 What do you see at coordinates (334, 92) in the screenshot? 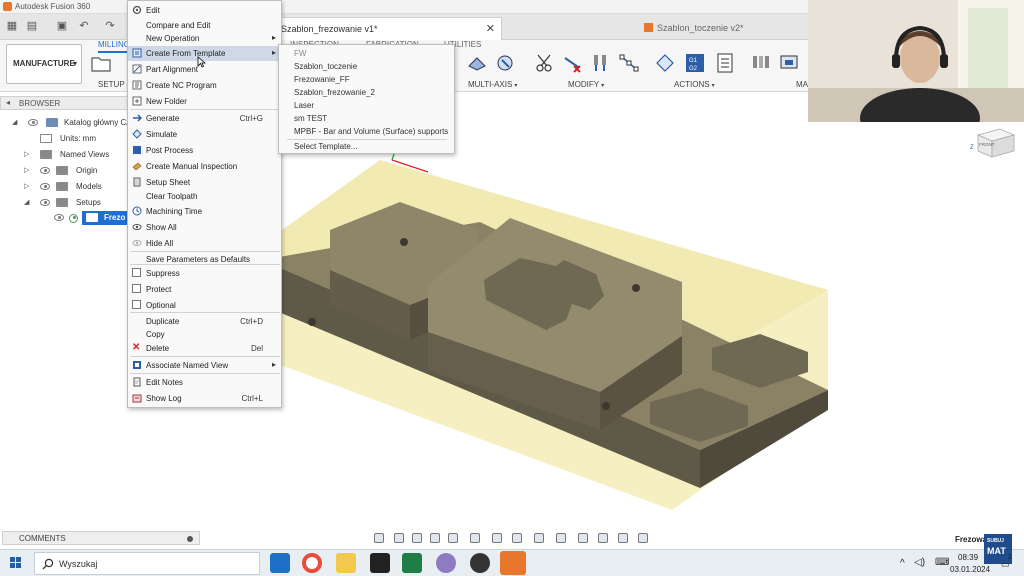
I see `template-item-szablon-frezowanie-2: Szablon_frezowanie_2` at bounding box center [334, 92].